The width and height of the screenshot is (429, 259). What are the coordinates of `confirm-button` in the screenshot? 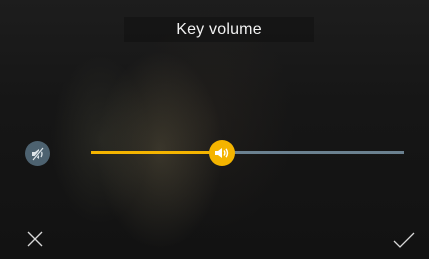 It's located at (404, 240).